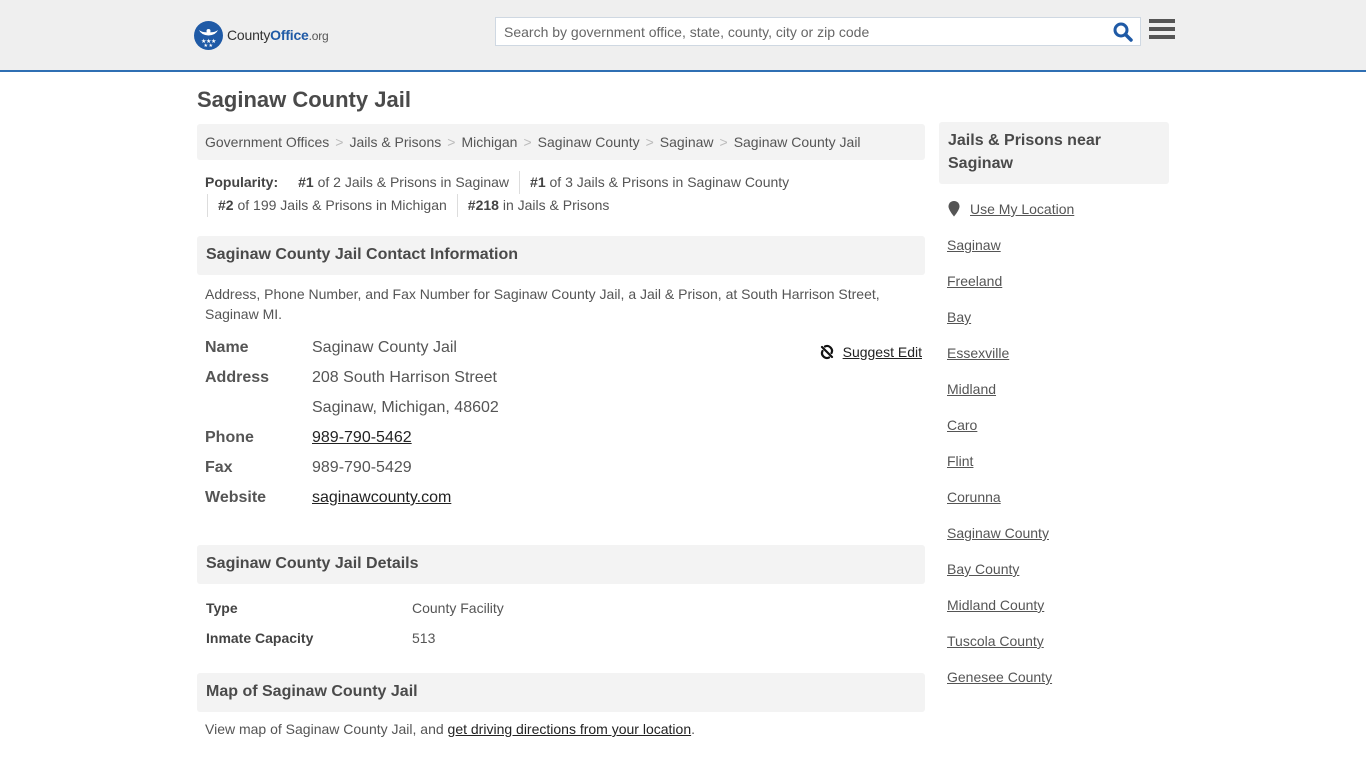 This screenshot has width=1366, height=768. Describe the element at coordinates (362, 437) in the screenshot. I see `phone-link: 989-790-5462` at that location.